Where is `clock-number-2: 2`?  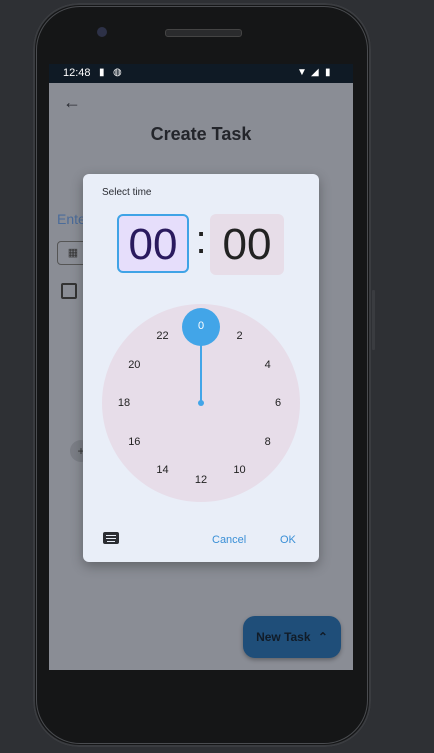 clock-number-2: 2 is located at coordinates (240, 336).